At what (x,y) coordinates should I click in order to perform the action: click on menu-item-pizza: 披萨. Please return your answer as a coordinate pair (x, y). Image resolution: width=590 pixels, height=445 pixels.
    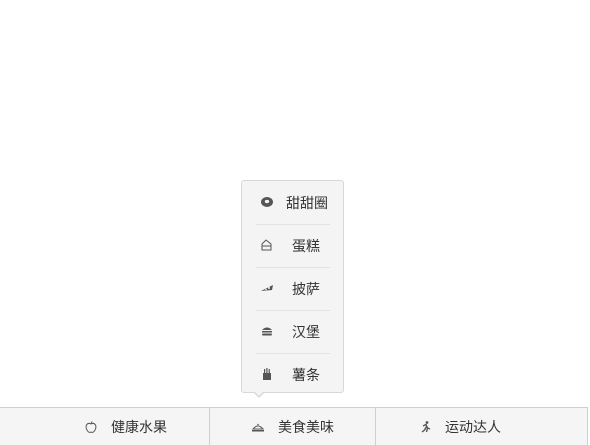
    Looking at the image, I should click on (292, 288).